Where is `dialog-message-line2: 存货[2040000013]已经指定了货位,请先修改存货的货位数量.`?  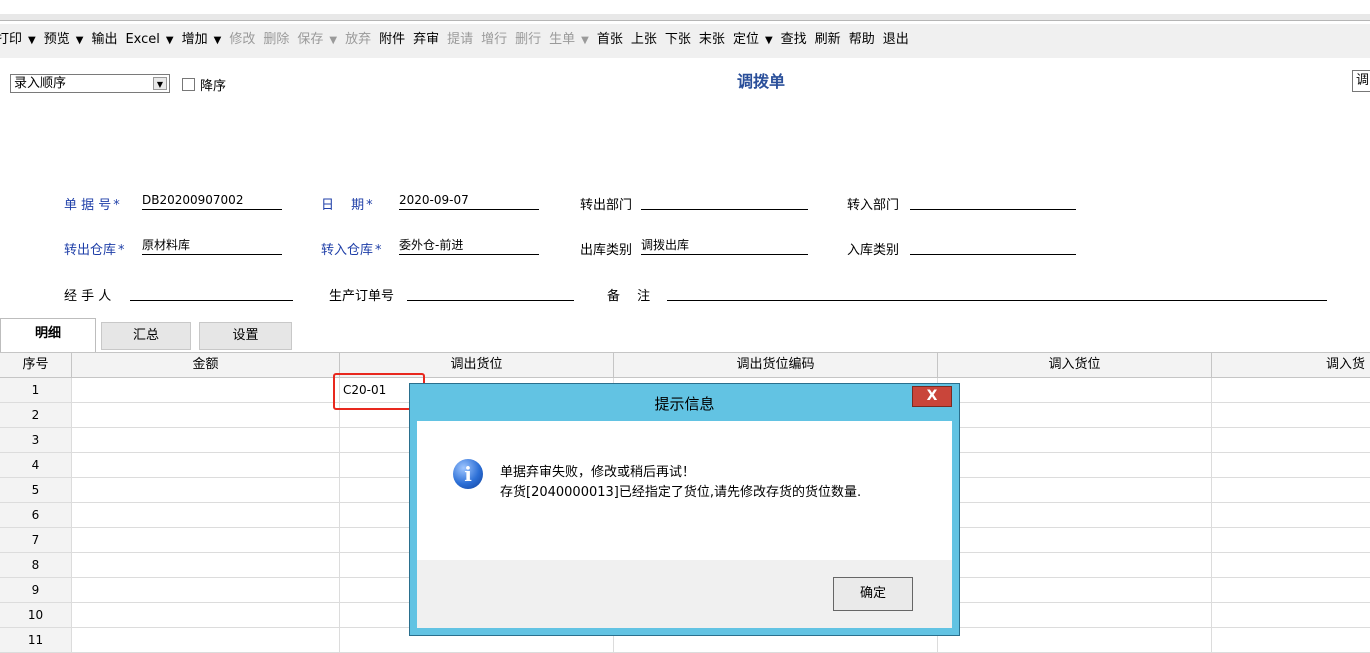 dialog-message-line2: 存货[2040000013]已经指定了货位,请先修改存货的货位数量. is located at coordinates (681, 492).